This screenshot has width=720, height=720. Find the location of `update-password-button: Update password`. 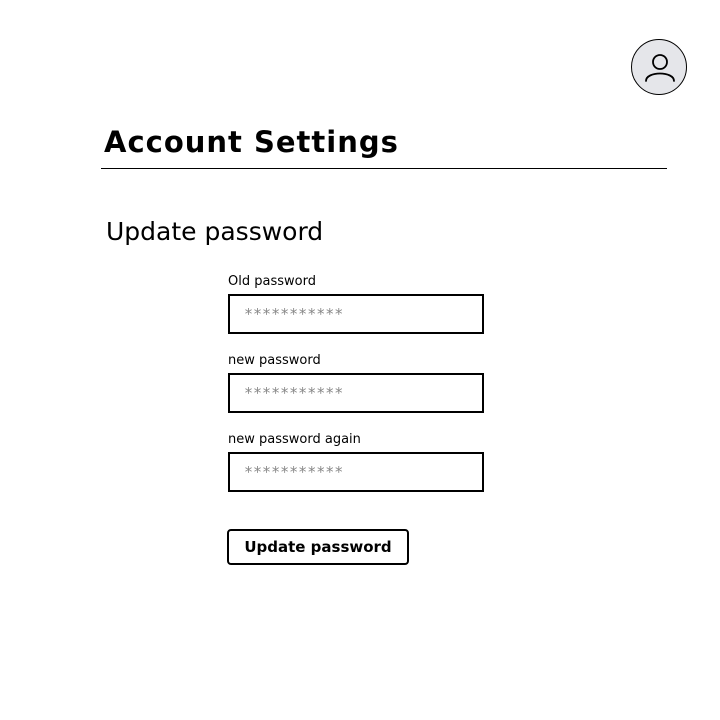

update-password-button: Update password is located at coordinates (318, 547).